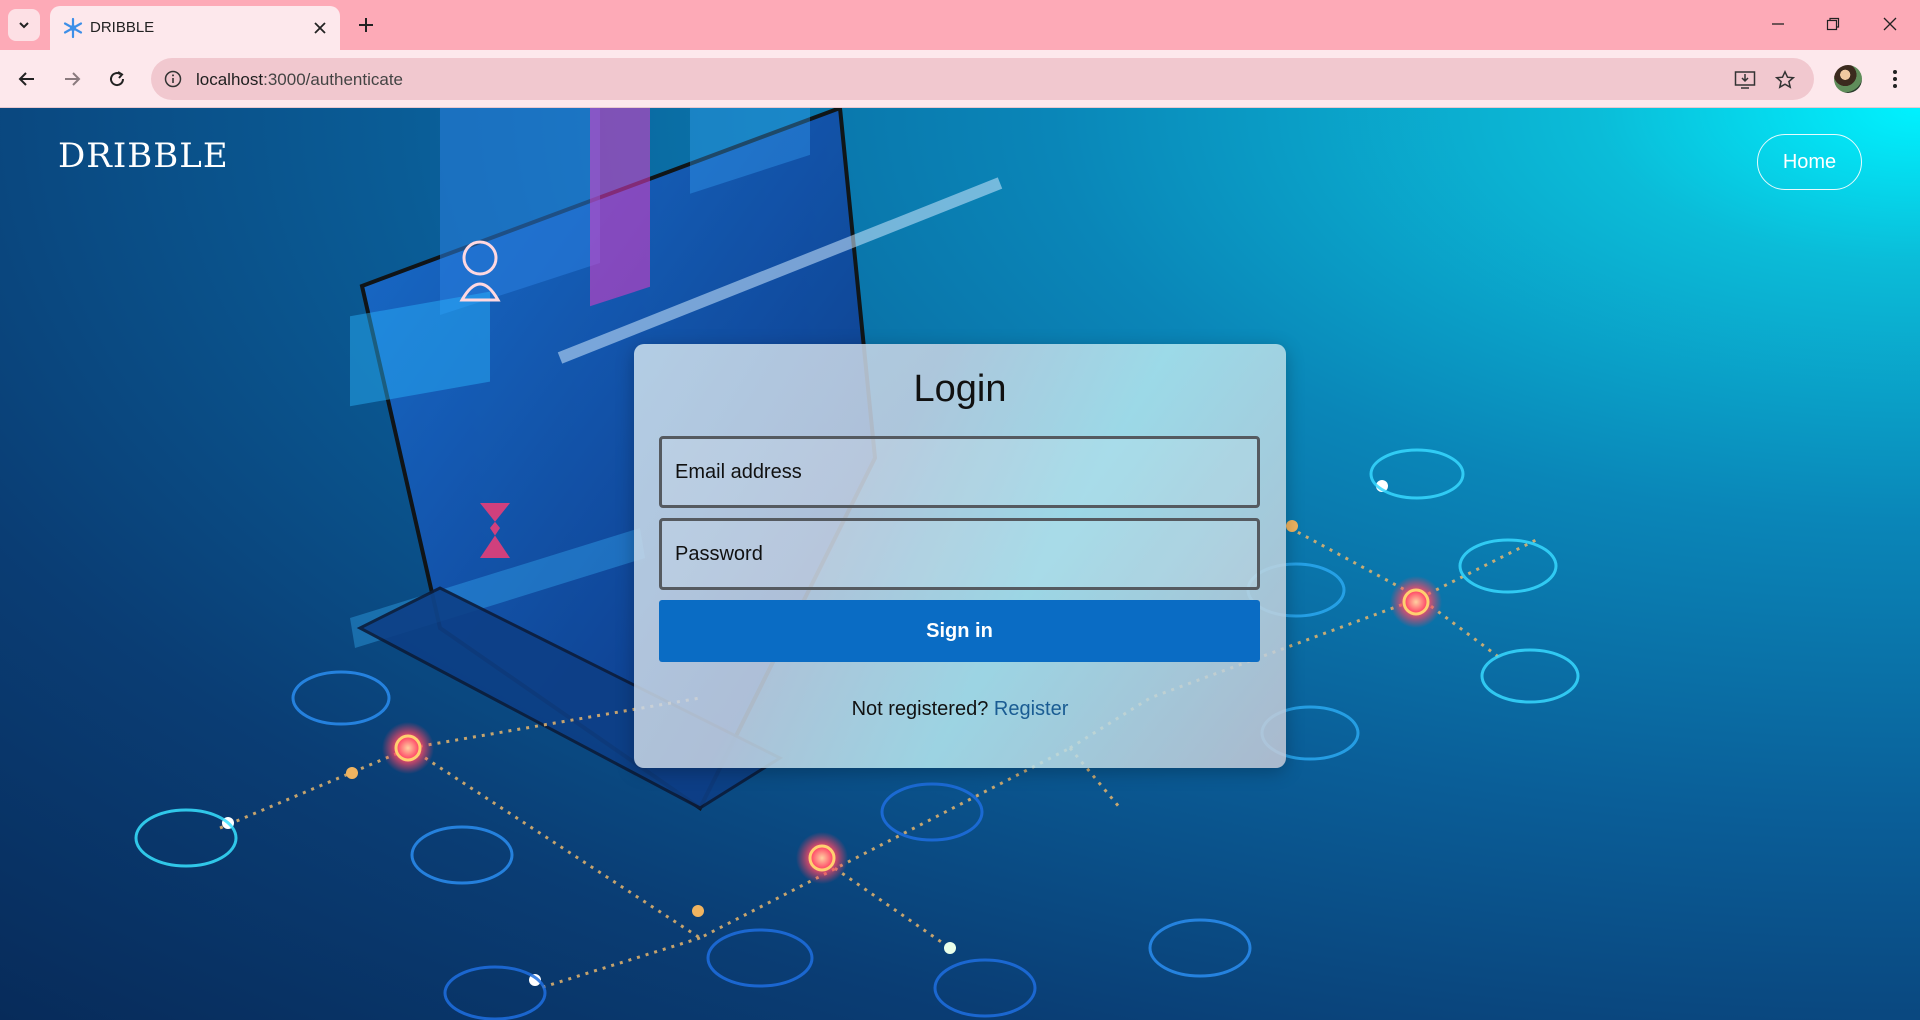 This screenshot has height=1020, width=1920. I want to click on login-card: Login Sign in Not registered? Register, so click(960, 556).